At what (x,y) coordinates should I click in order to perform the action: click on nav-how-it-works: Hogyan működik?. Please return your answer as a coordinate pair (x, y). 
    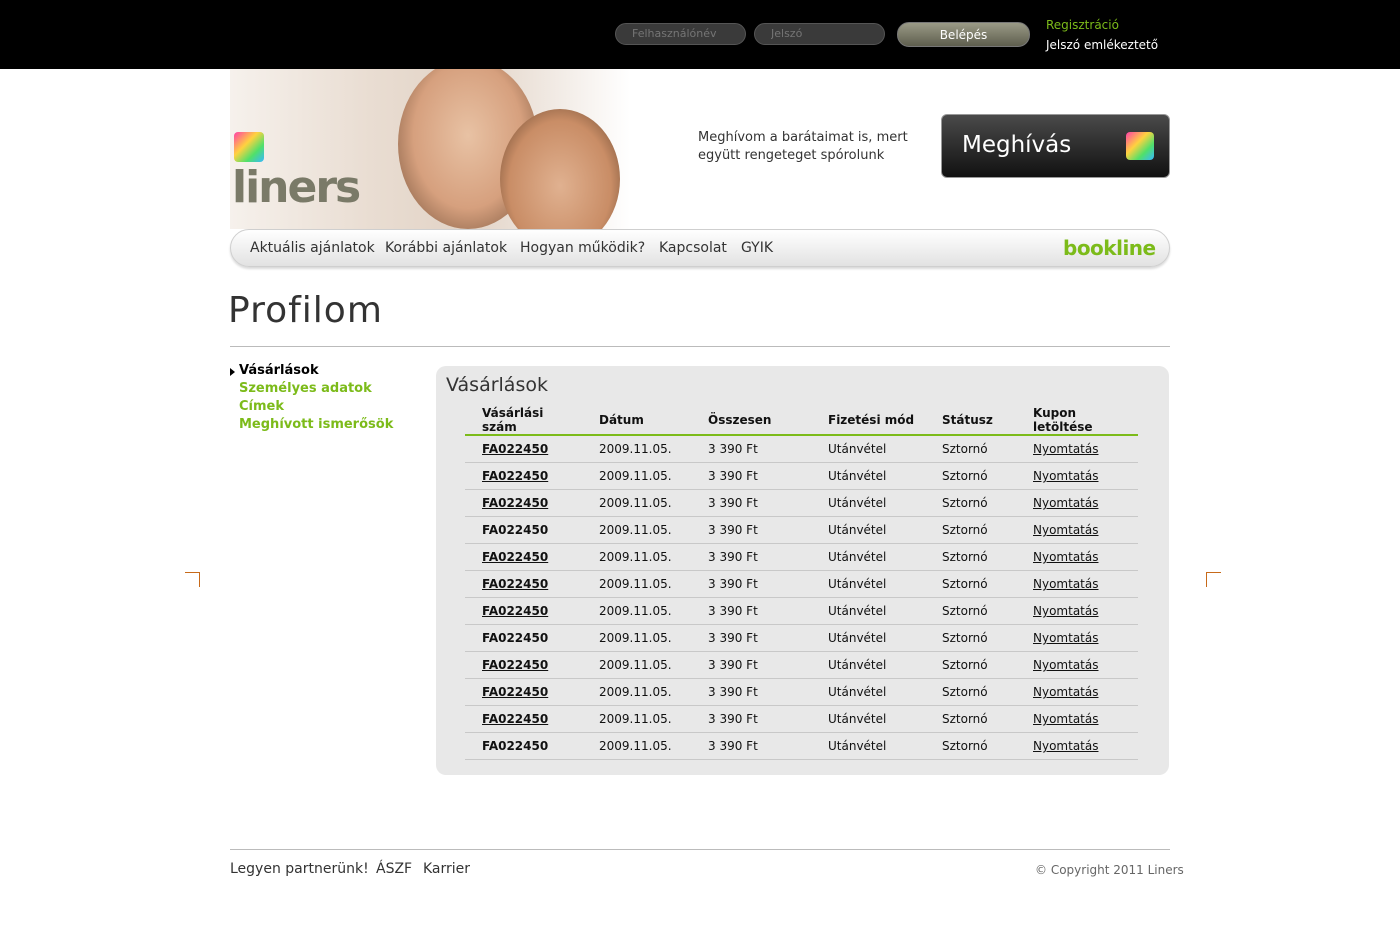
    Looking at the image, I should click on (582, 248).